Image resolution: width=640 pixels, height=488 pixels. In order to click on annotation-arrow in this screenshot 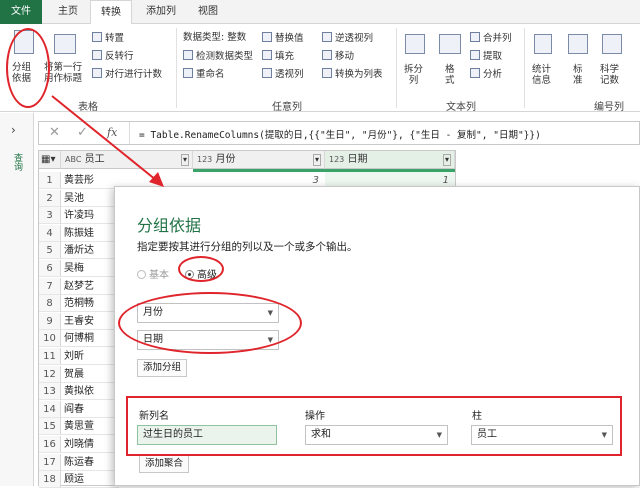, I will do `click(107, 141)`.